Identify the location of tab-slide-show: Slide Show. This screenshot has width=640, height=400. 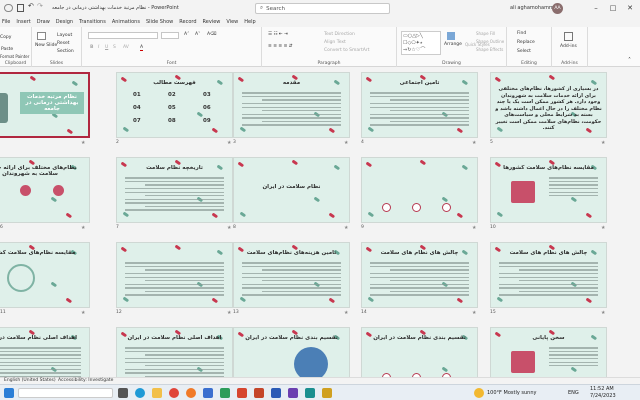
(159, 22).